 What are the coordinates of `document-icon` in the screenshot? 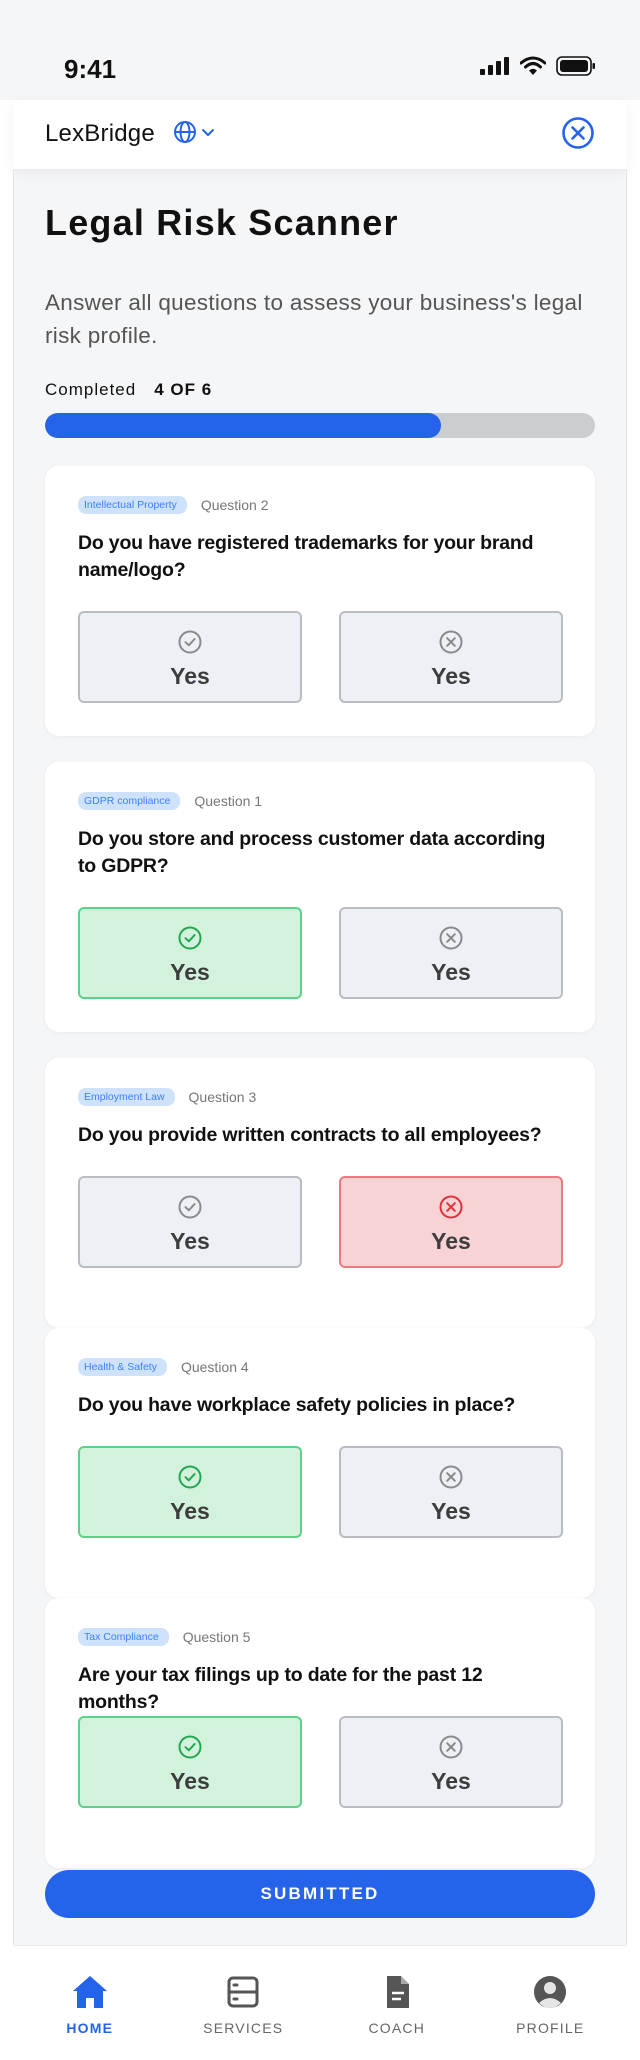 It's located at (397, 1992).